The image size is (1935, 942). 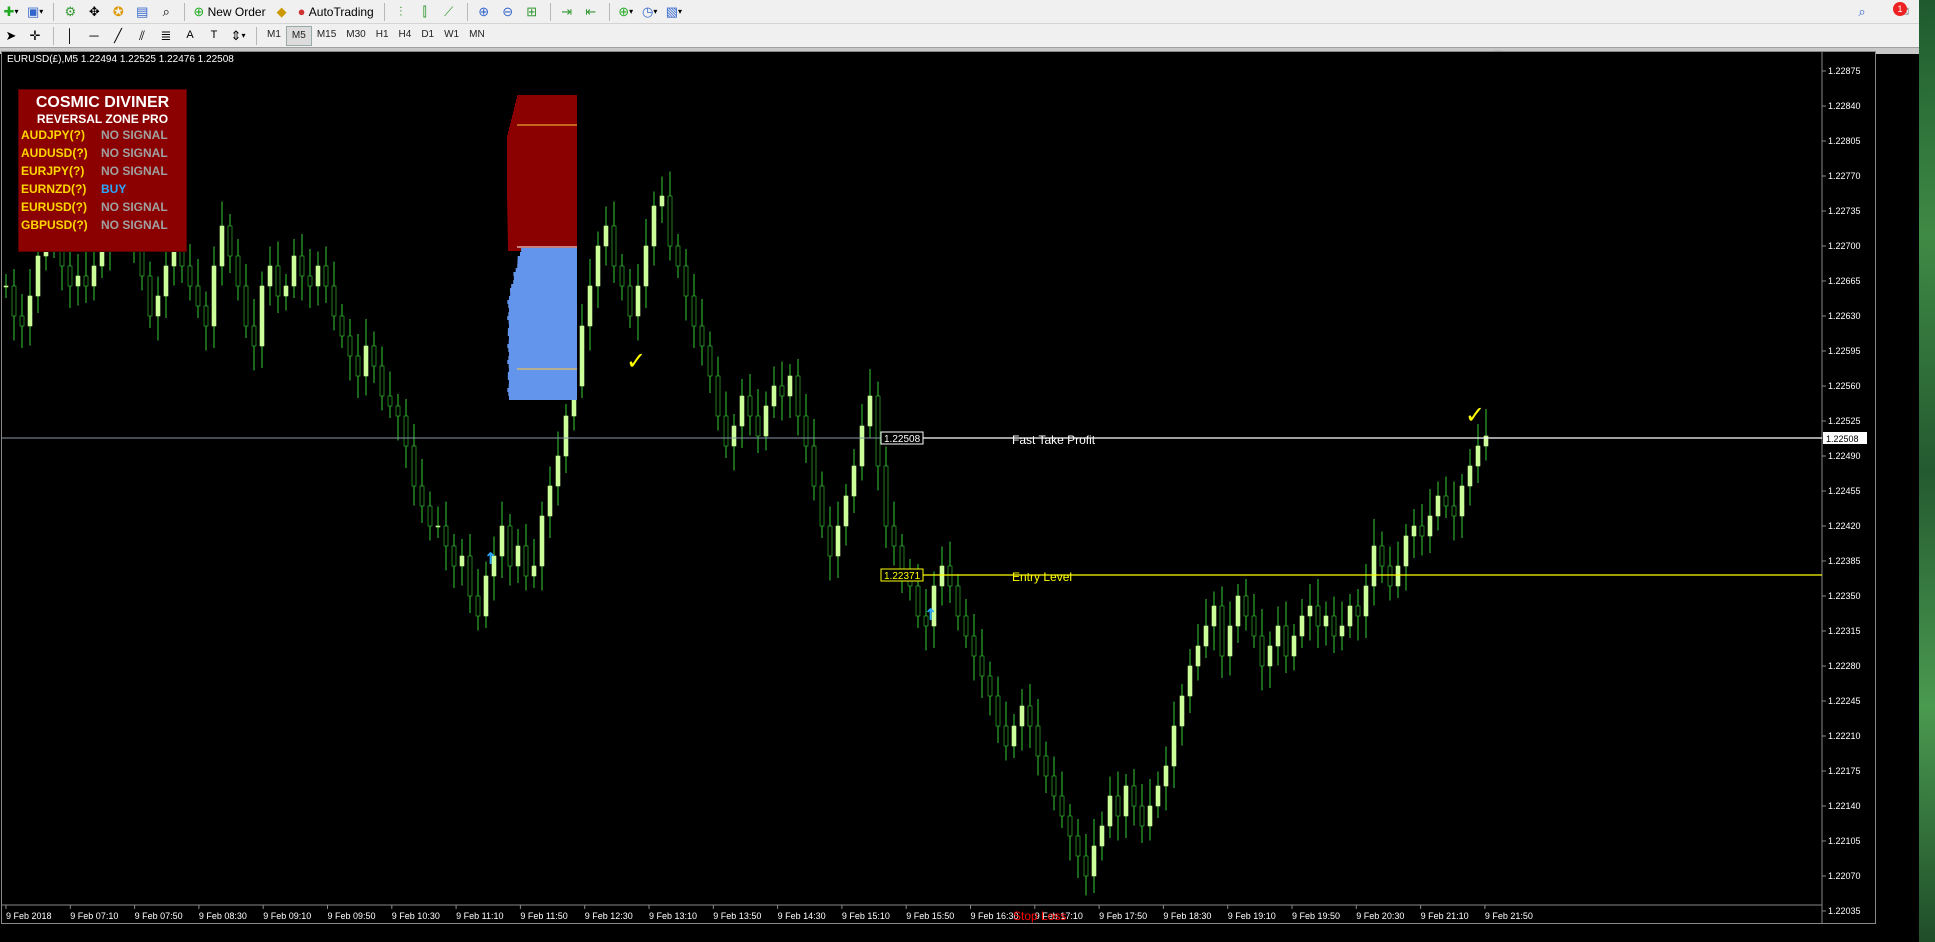 I want to click on market-watch-button: ⚙, so click(x=70, y=12).